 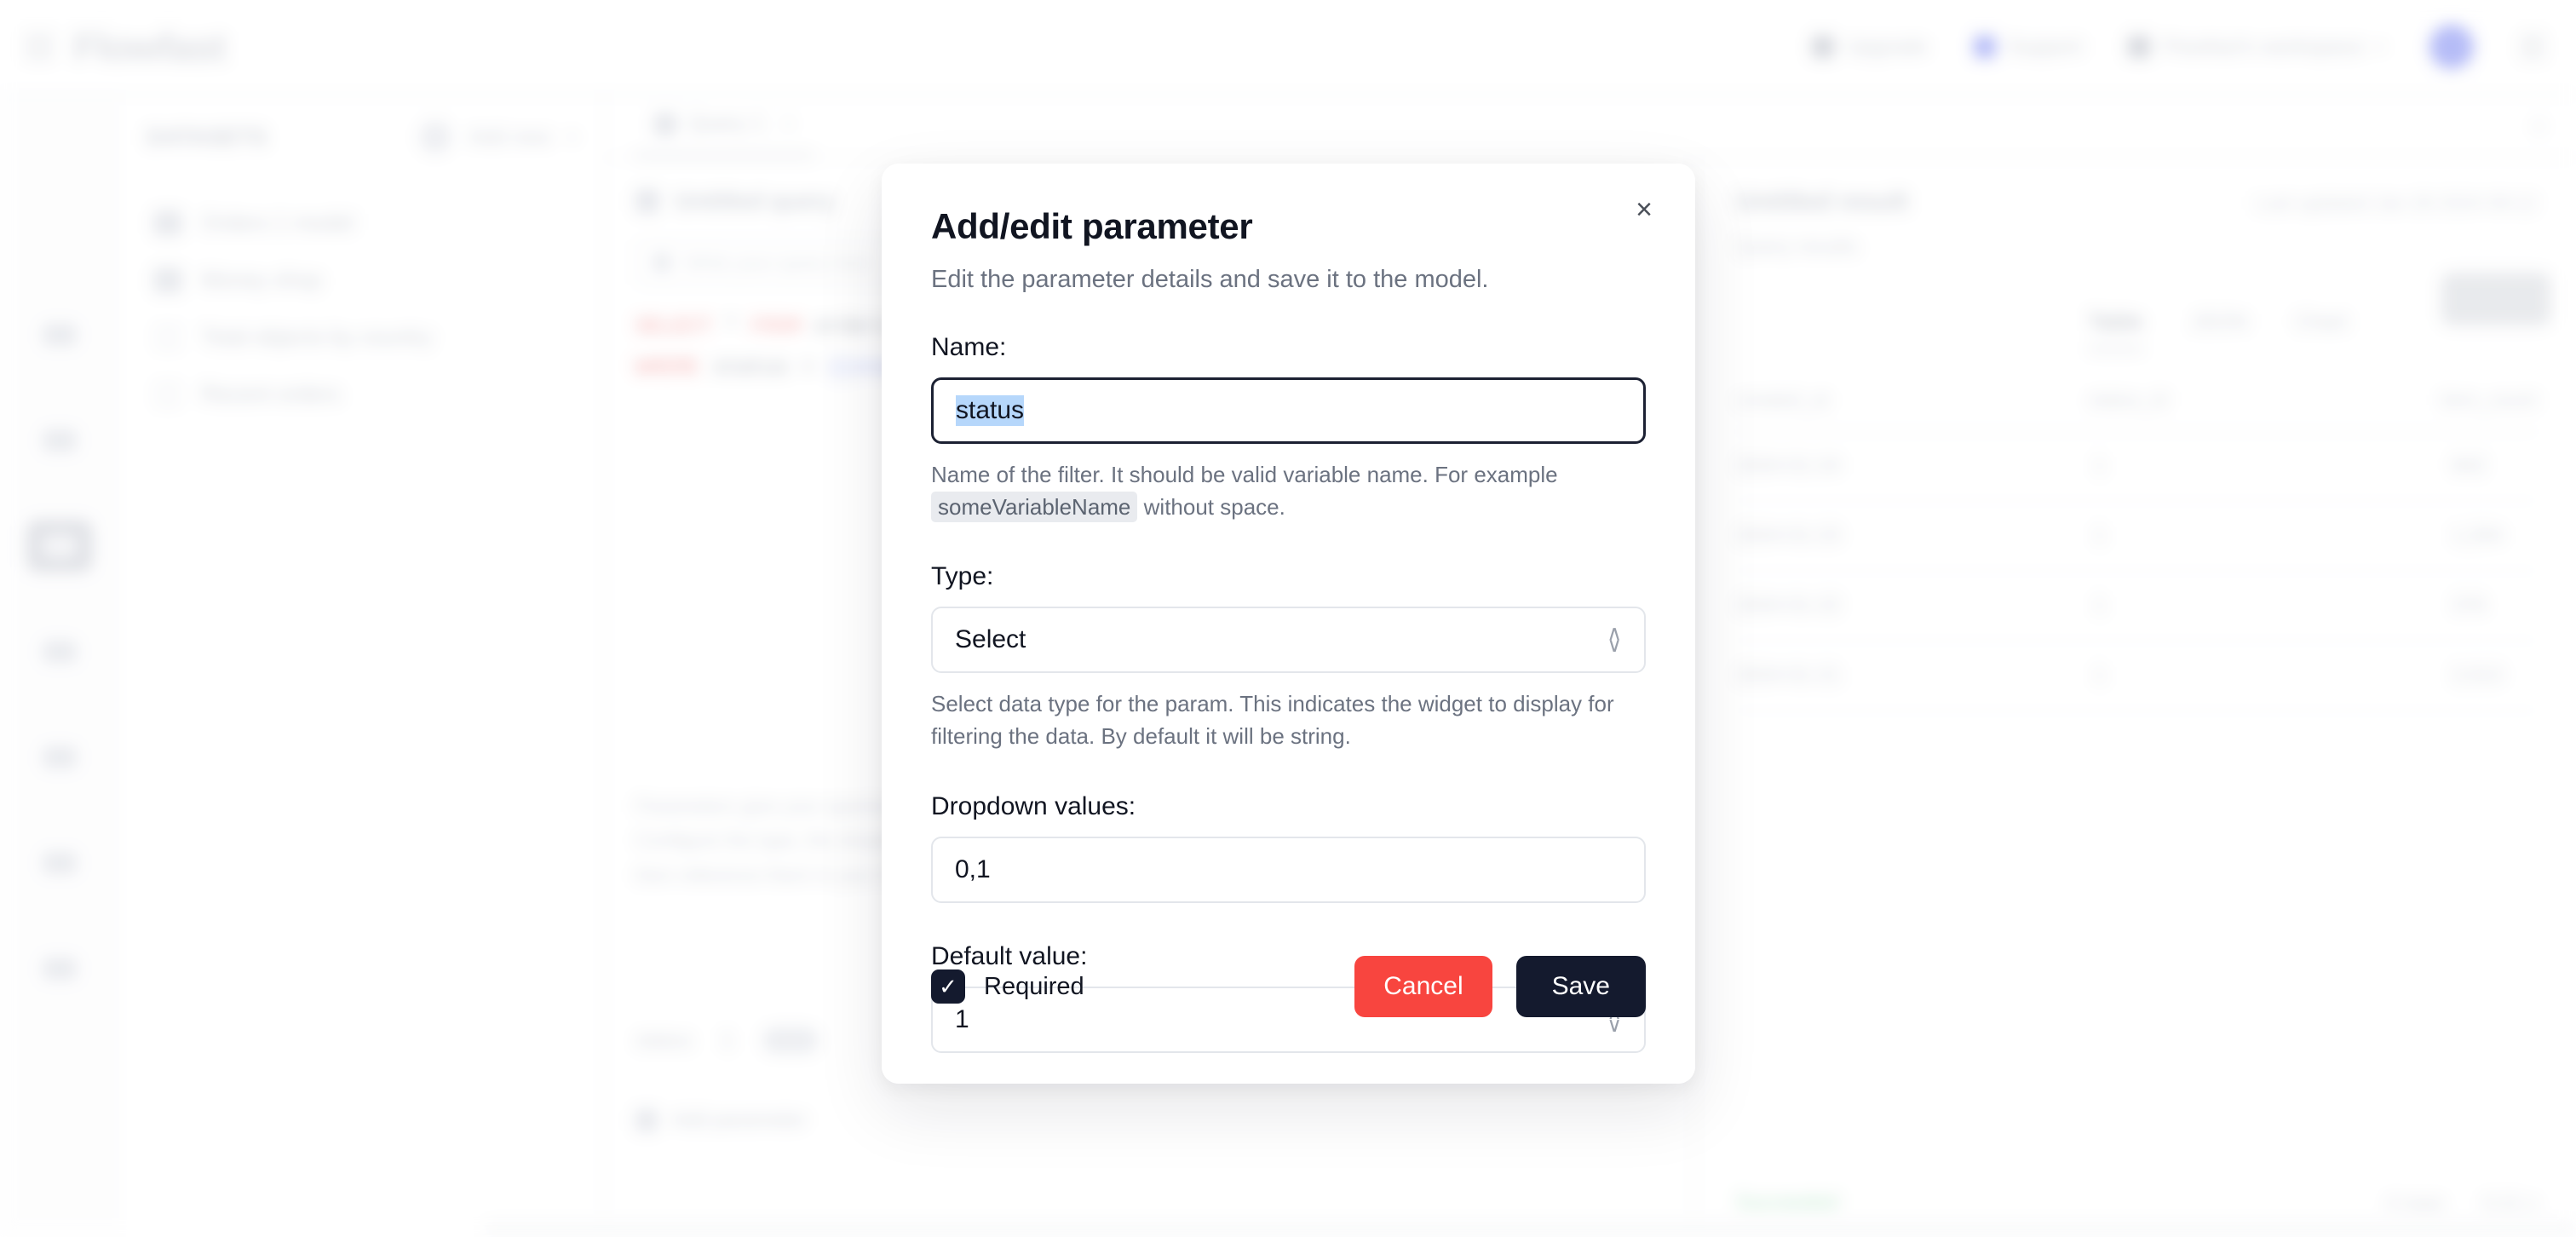 What do you see at coordinates (1288, 869) in the screenshot?
I see `dropdown-values-input: 0,1` at bounding box center [1288, 869].